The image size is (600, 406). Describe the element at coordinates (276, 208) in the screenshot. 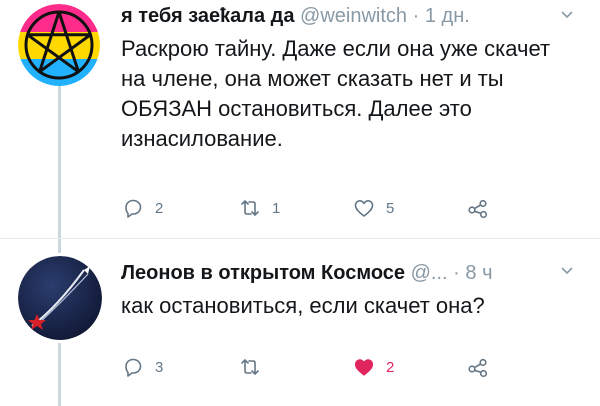

I see `retweet-count: 1` at that location.